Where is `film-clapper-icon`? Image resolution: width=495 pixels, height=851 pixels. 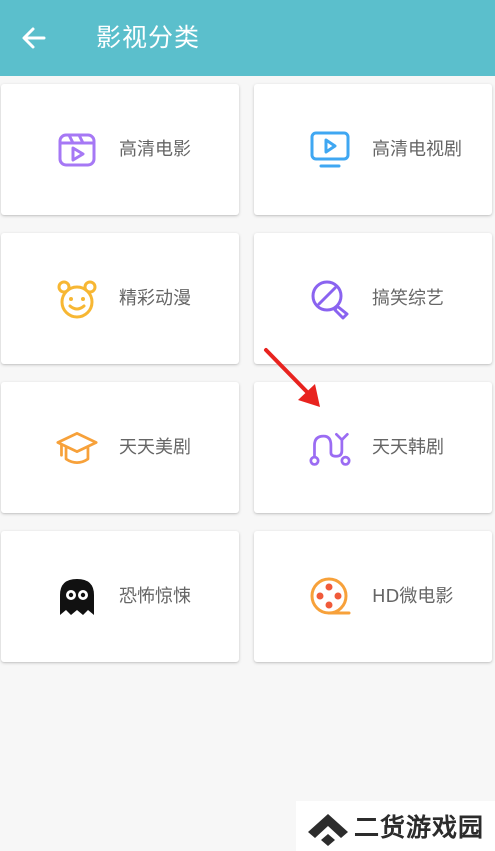
film-clapper-icon is located at coordinates (77, 150).